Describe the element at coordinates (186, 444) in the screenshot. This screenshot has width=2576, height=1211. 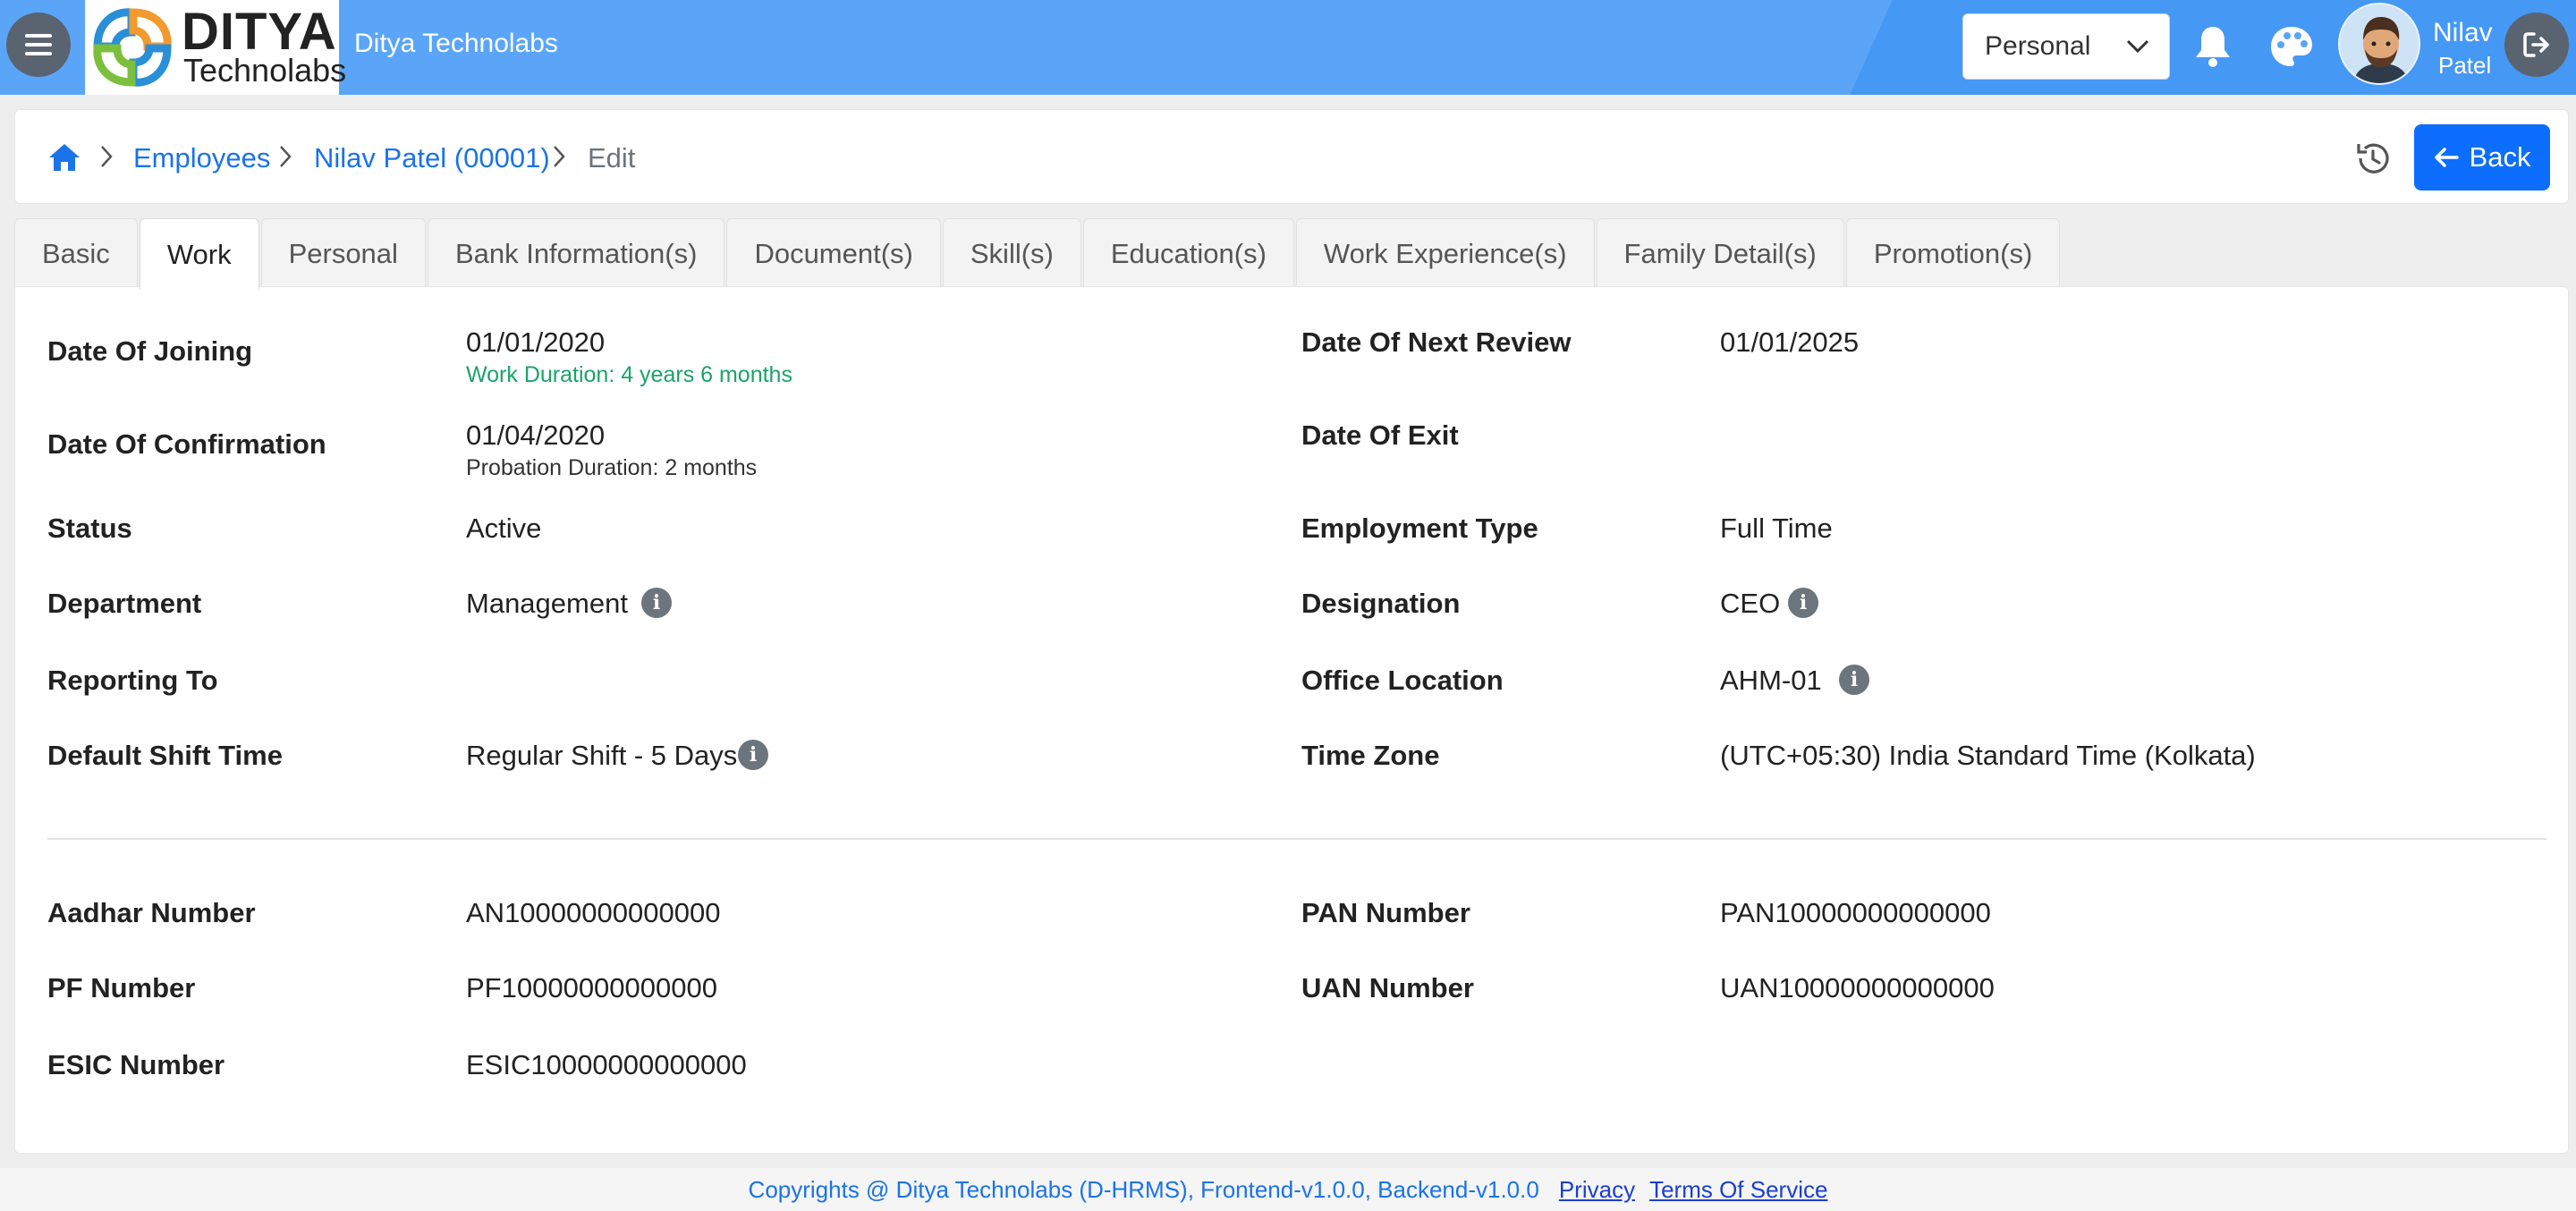
I see `date-of-confirmation-label: Date Of Confirmation` at that location.